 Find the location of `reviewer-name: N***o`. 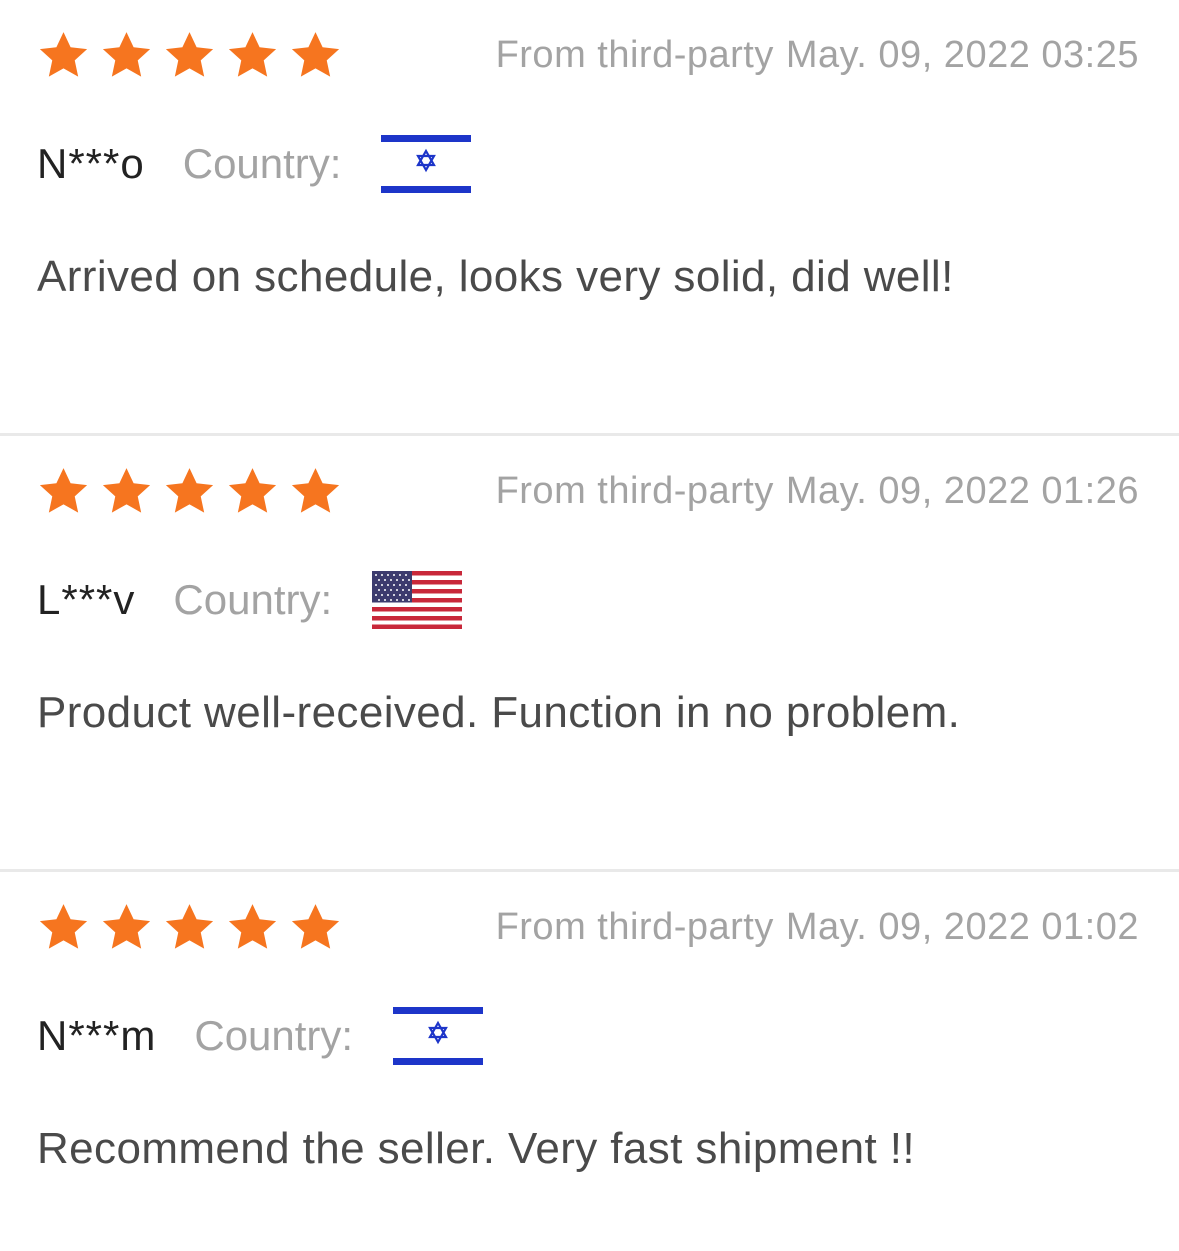

reviewer-name: N***o is located at coordinates (91, 163).